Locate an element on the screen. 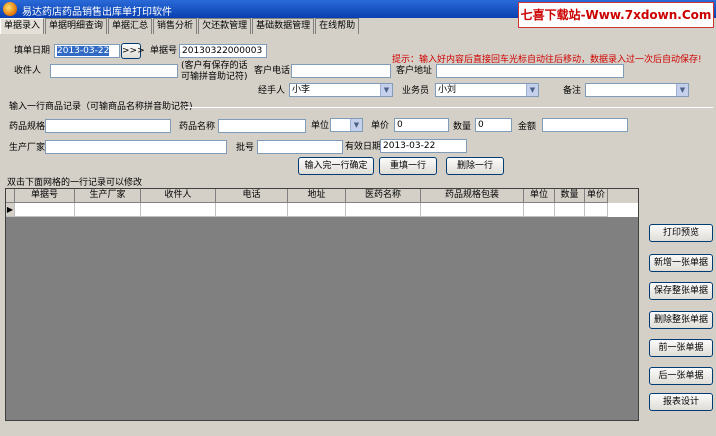  col-unit: 单位 is located at coordinates (539, 196).